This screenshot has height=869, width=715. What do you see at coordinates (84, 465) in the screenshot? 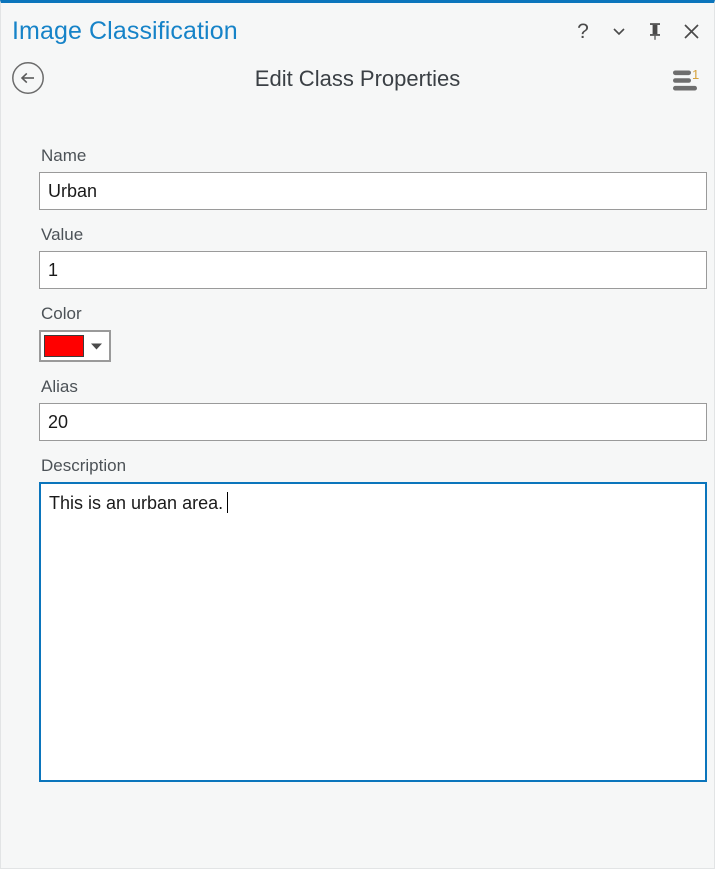
I see `description-label: Description` at bounding box center [84, 465].